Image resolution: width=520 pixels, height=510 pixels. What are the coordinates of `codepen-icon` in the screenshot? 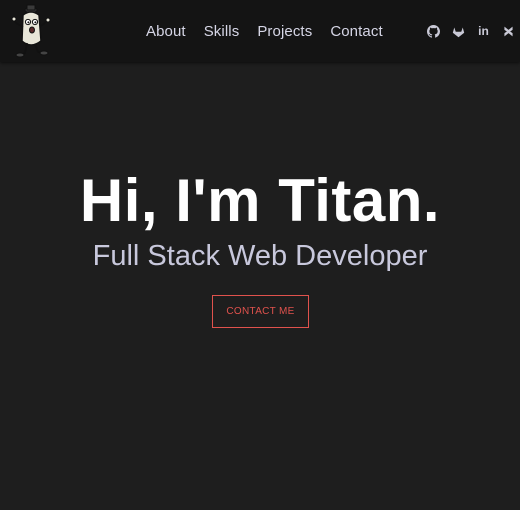 It's located at (508, 31).